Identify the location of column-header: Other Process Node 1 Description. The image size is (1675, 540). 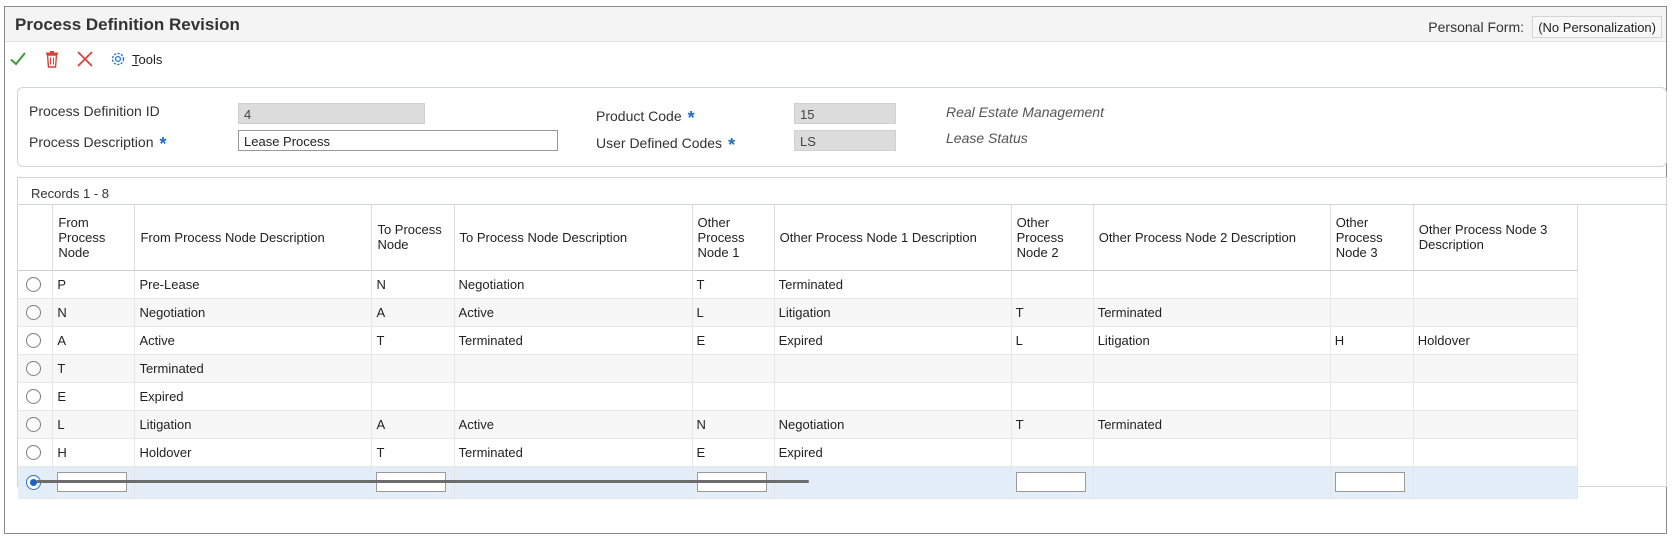
(893, 238).